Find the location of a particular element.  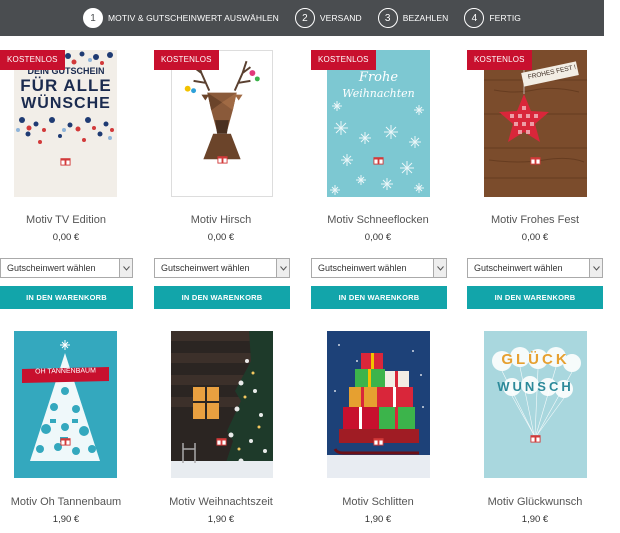

step-2-number: 2 is located at coordinates (304, 18).